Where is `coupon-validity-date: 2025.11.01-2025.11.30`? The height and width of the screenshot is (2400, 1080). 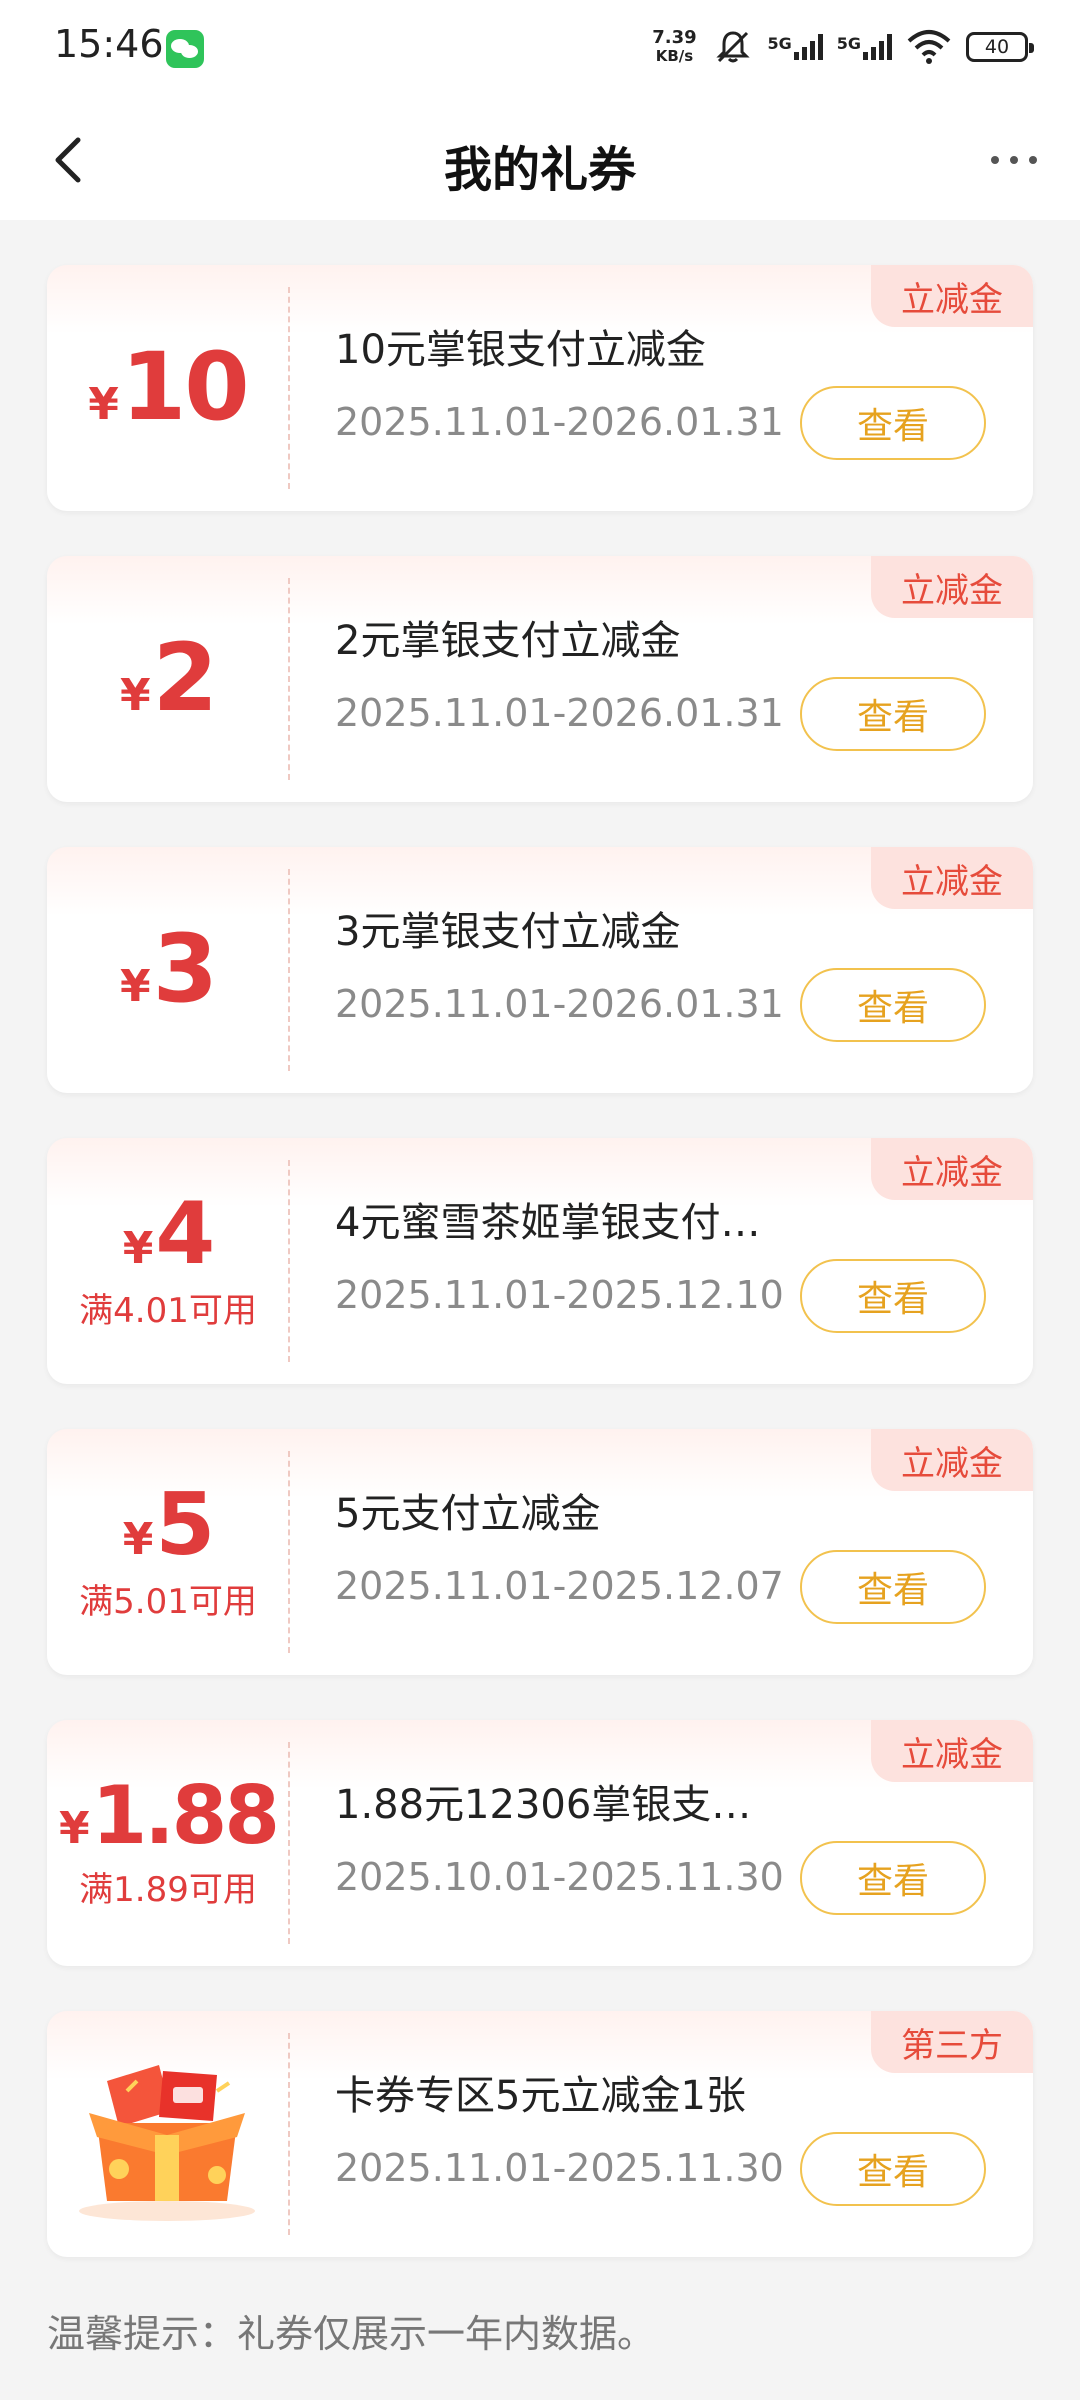
coupon-validity-date: 2025.11.01-2025.11.30 is located at coordinates (559, 2168).